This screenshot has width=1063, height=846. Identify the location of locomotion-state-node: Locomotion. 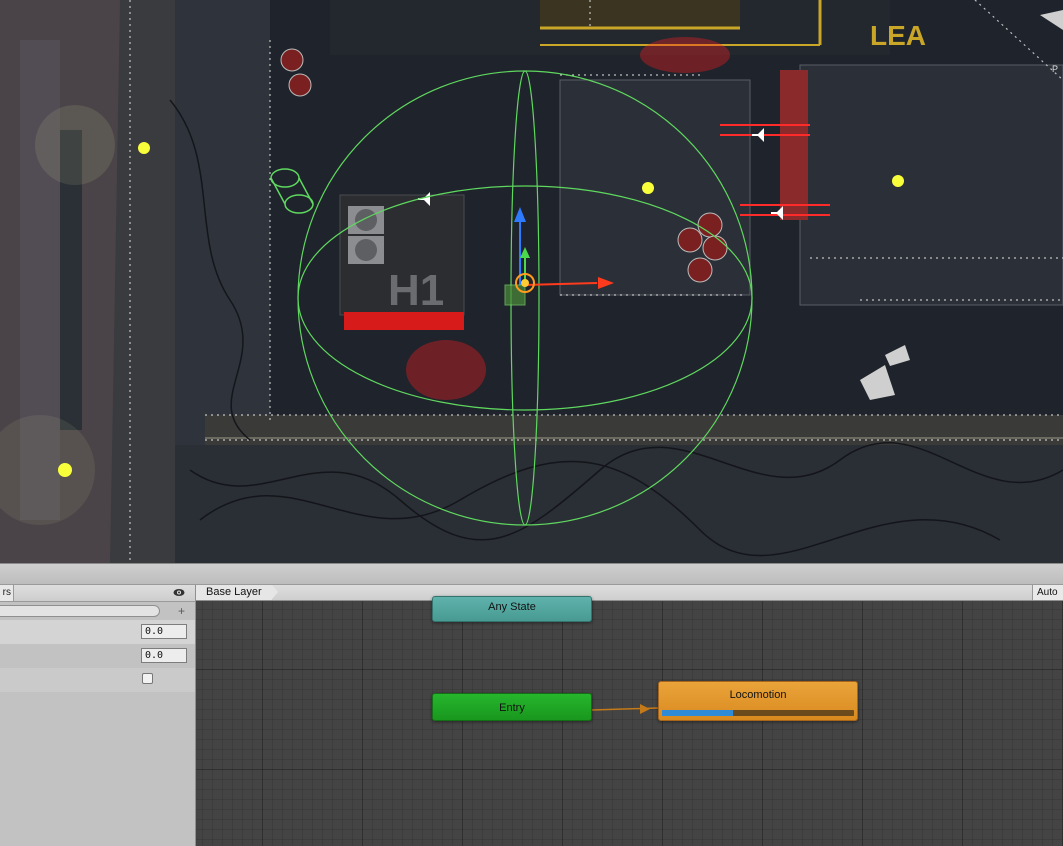
(758, 701).